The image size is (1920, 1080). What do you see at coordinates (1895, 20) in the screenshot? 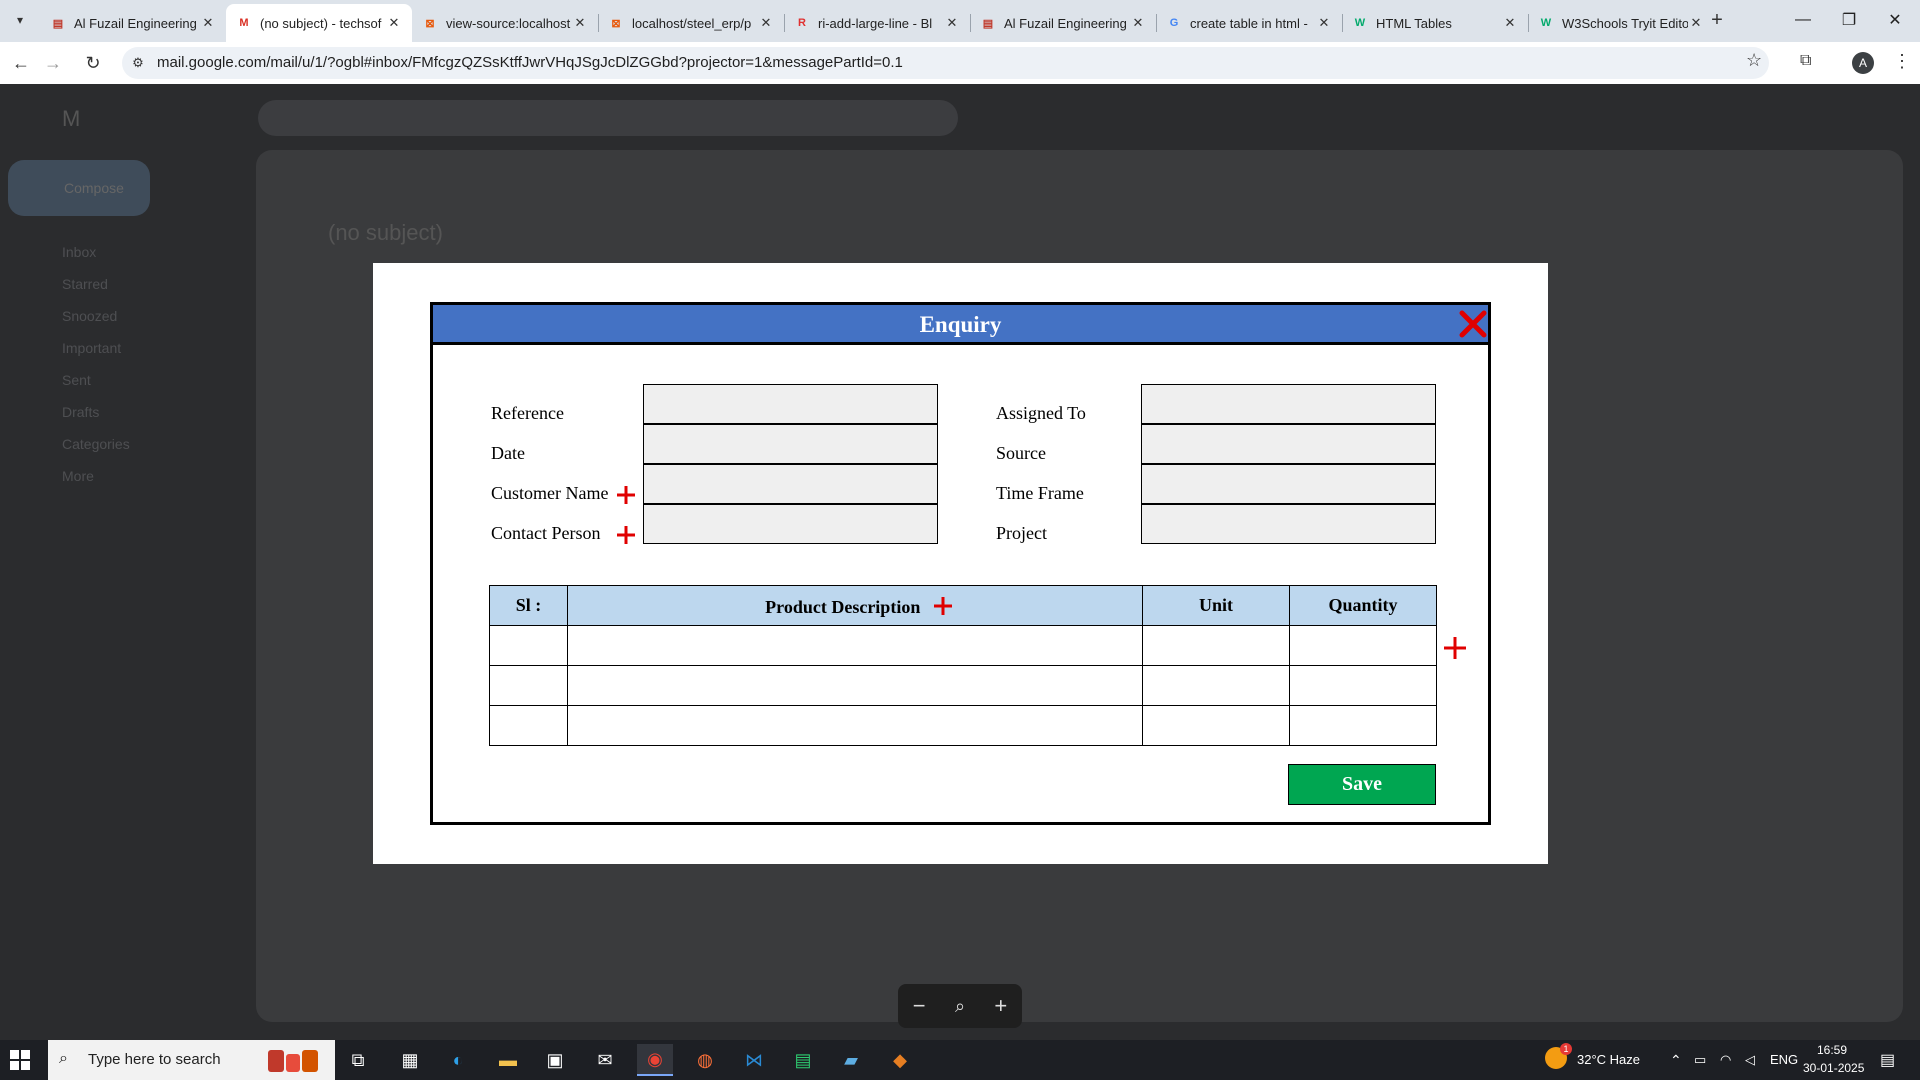
I see `close-window-icon: ✕` at bounding box center [1895, 20].